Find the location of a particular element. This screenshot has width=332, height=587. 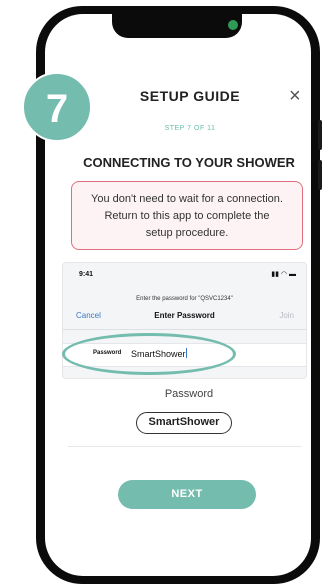

warning-line: You don't need to wait for a connection. is located at coordinates (187, 199).